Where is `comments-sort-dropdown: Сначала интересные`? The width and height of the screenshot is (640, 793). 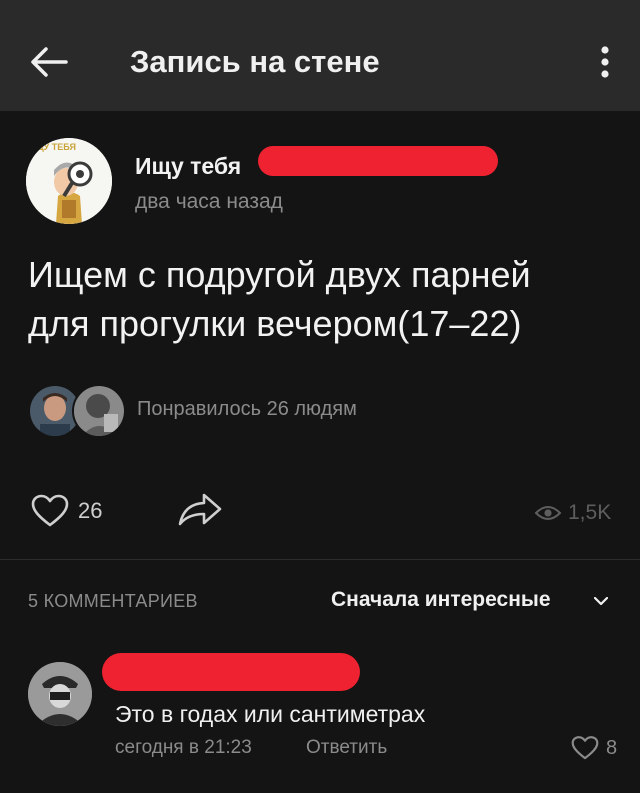
comments-sort-dropdown: Сначала интересные is located at coordinates (469, 600).